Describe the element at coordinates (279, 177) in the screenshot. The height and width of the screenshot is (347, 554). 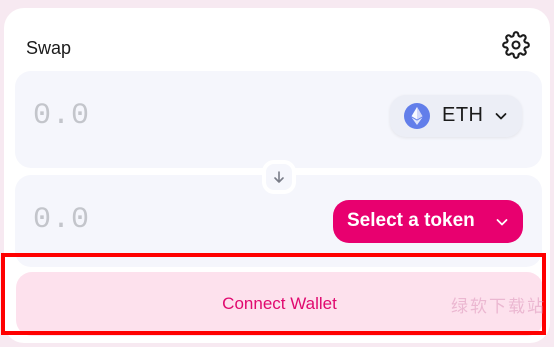
I see `switch-tokens-button` at that location.